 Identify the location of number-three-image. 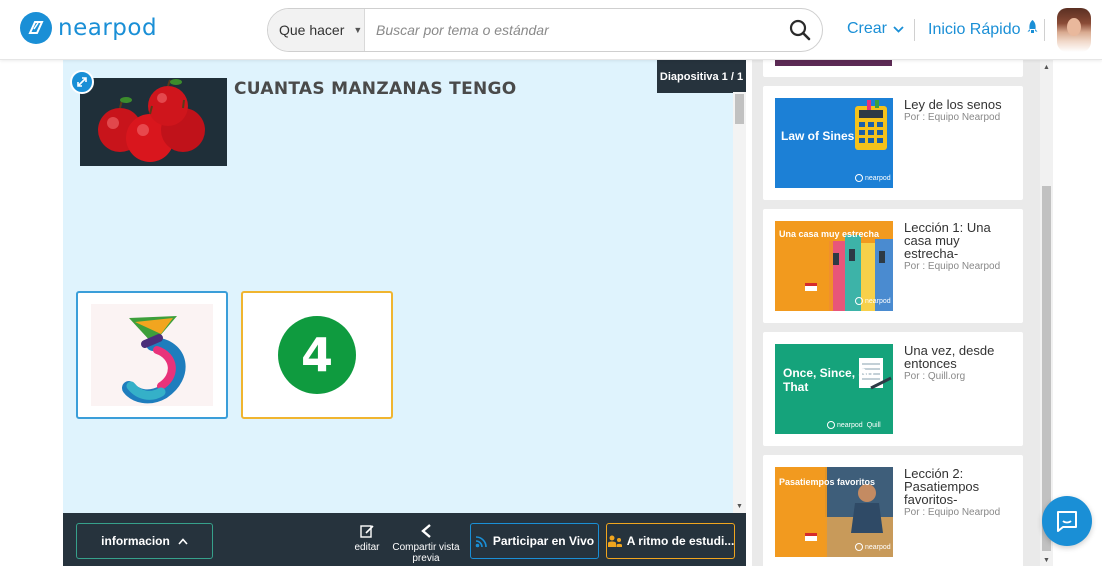
(152, 355).